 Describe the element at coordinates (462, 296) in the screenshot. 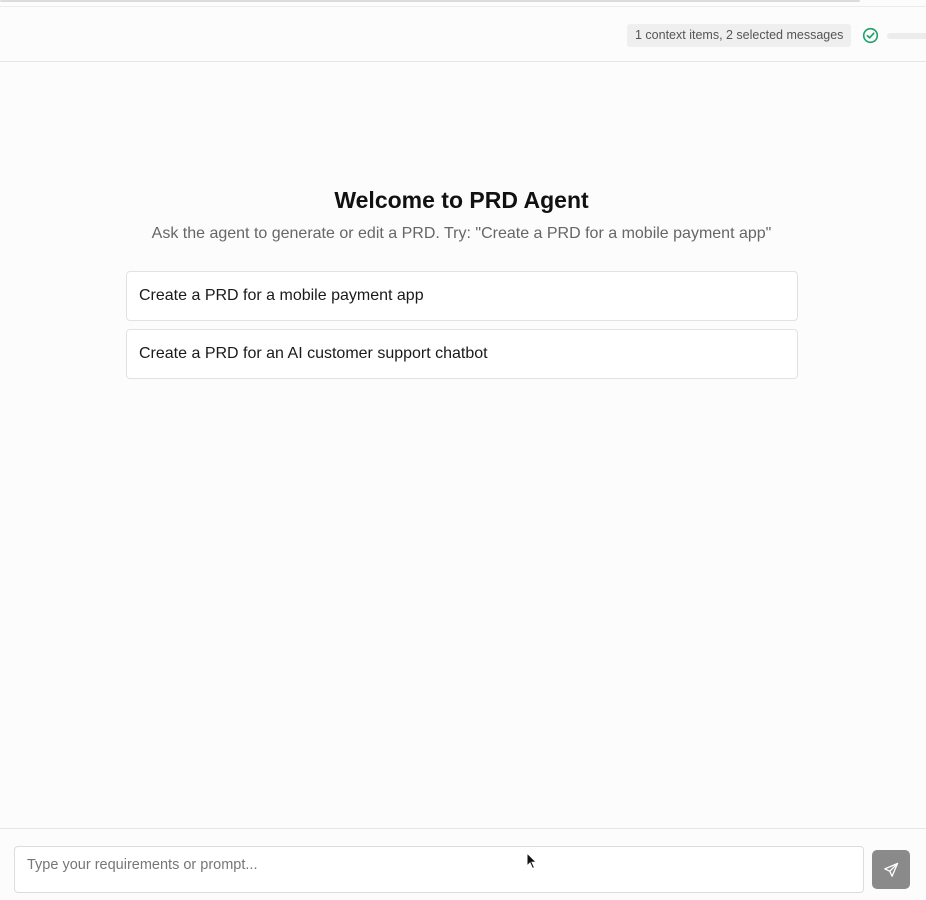

I see `suggestion-mobile-payment-app: Create a PRD for a mobile payment app` at that location.